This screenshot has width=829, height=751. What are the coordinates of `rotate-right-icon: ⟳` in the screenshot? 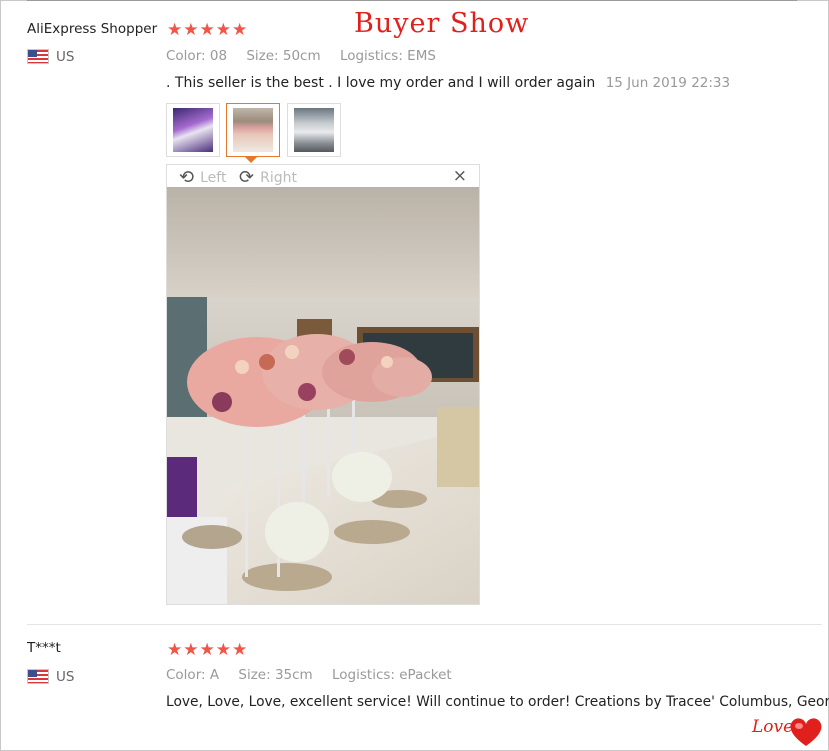 It's located at (247, 177).